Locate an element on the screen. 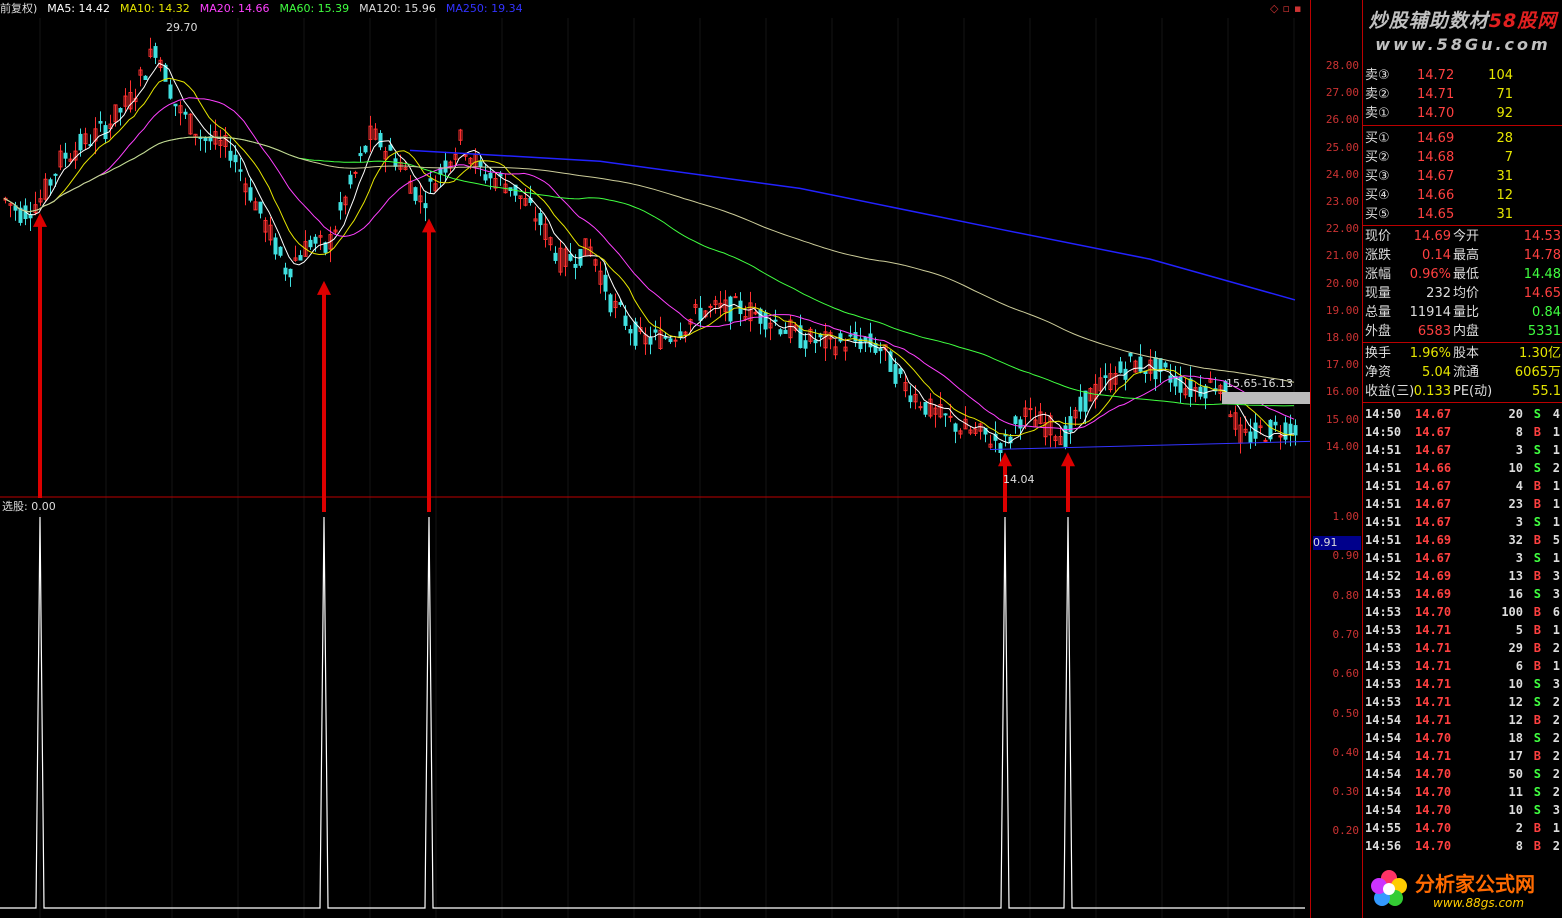 The image size is (1562, 918). indicator-tick: 0.80 is located at coordinates (1346, 595).